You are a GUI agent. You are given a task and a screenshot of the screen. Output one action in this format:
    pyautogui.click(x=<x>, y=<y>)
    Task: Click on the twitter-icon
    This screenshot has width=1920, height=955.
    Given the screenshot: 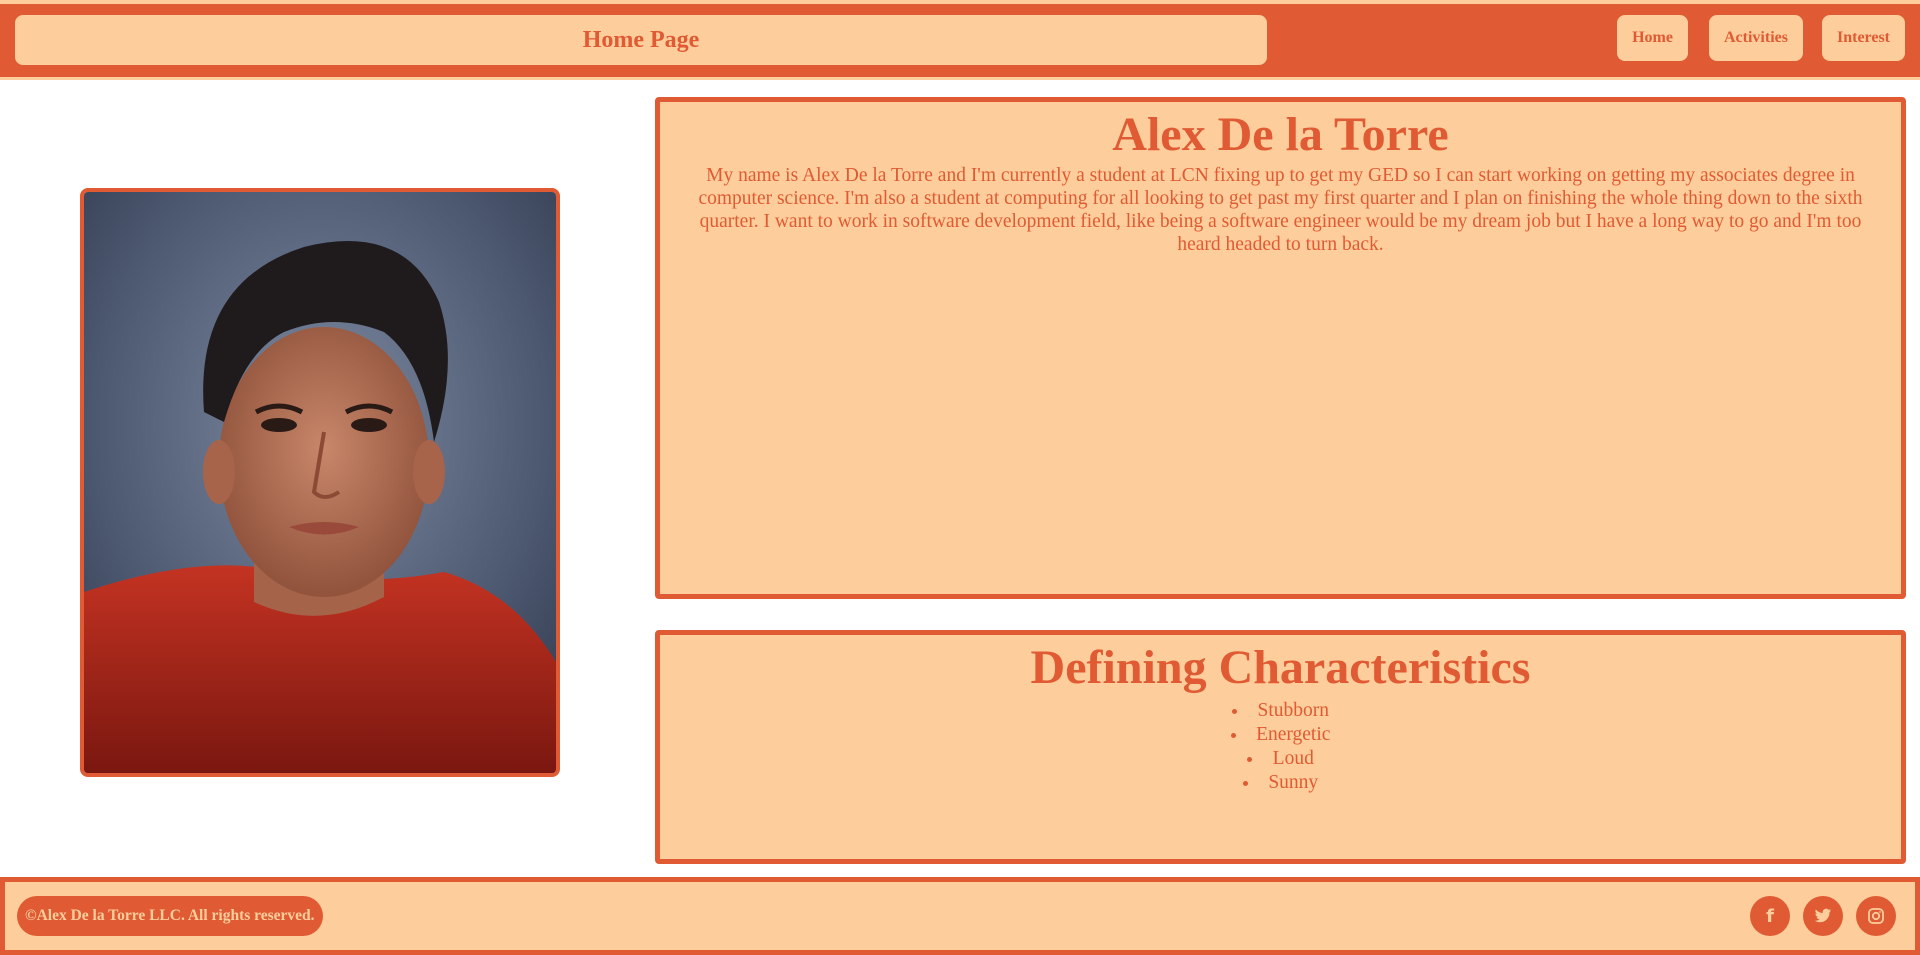 What is the action you would take?
    pyautogui.click(x=1823, y=916)
    